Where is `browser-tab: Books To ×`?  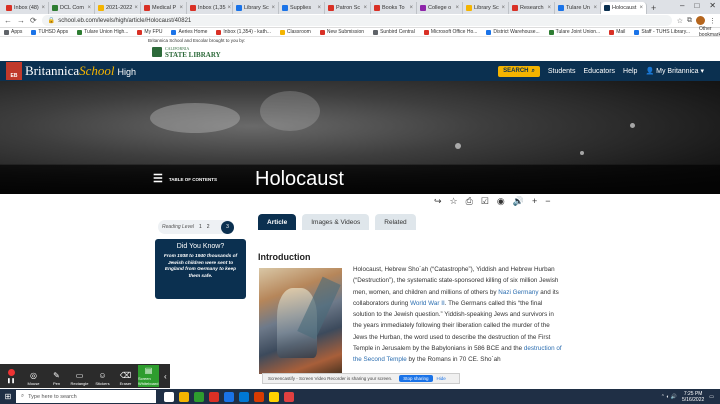
browser-tab: Books To × is located at coordinates (394, 8).